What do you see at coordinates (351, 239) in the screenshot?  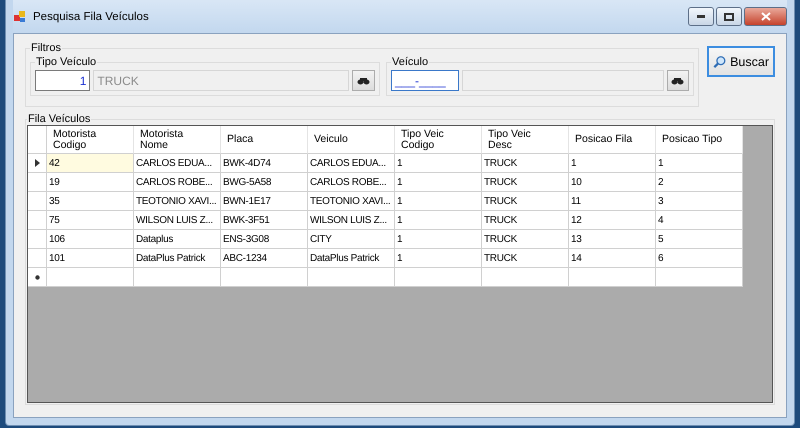 I see `table-cell: CITY` at bounding box center [351, 239].